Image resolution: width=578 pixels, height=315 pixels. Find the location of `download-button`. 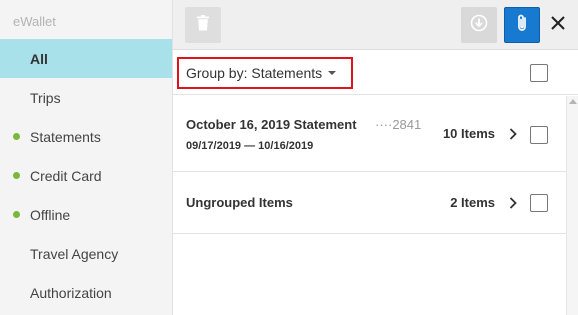

download-button is located at coordinates (479, 25).